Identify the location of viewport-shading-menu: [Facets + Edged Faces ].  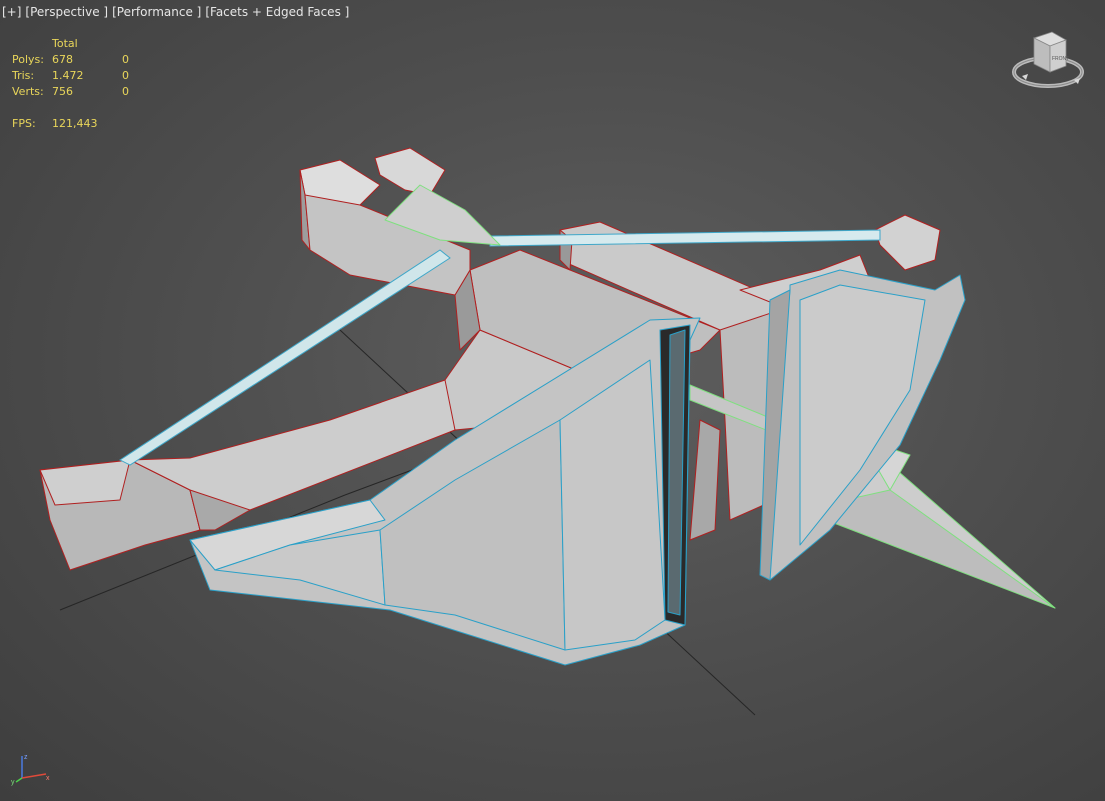
(277, 12).